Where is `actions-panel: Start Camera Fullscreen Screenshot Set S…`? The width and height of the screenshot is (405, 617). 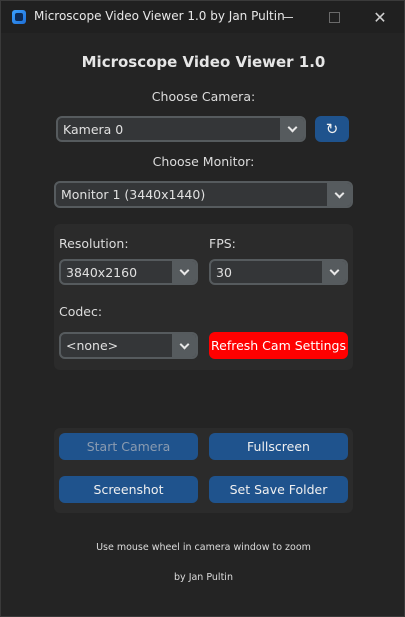 actions-panel: Start Camera Fullscreen Screenshot Set S… is located at coordinates (203, 470).